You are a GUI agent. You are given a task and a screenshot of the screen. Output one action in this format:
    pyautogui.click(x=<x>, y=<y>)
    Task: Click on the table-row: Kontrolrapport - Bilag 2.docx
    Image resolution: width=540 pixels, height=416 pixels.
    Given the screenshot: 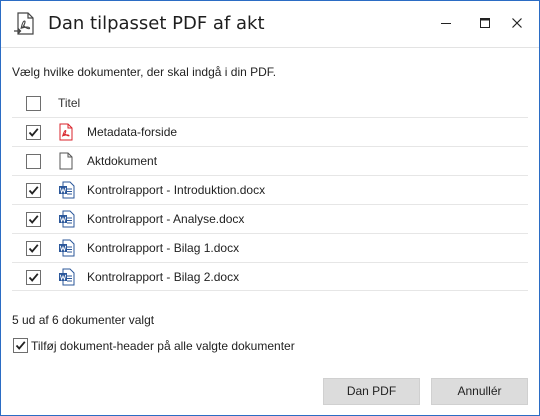 What is the action you would take?
    pyautogui.click(x=270, y=277)
    